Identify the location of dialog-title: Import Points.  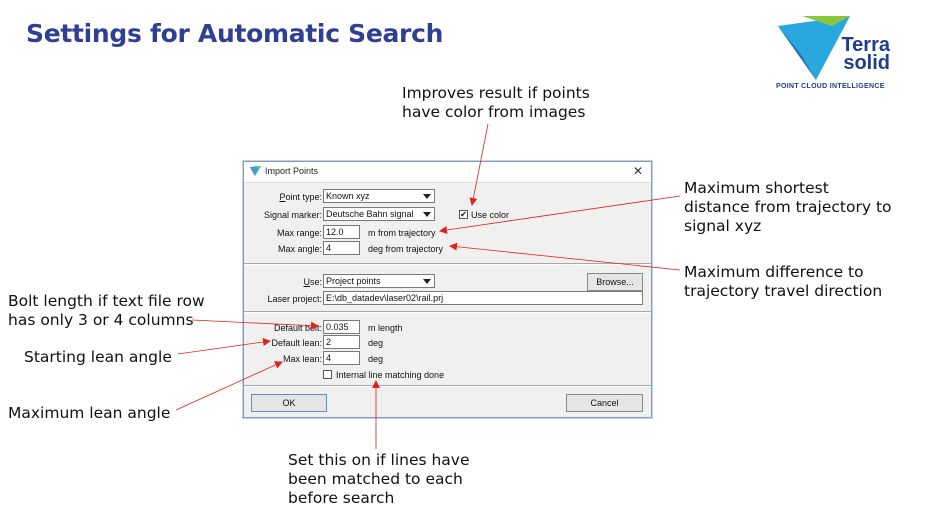
(292, 171).